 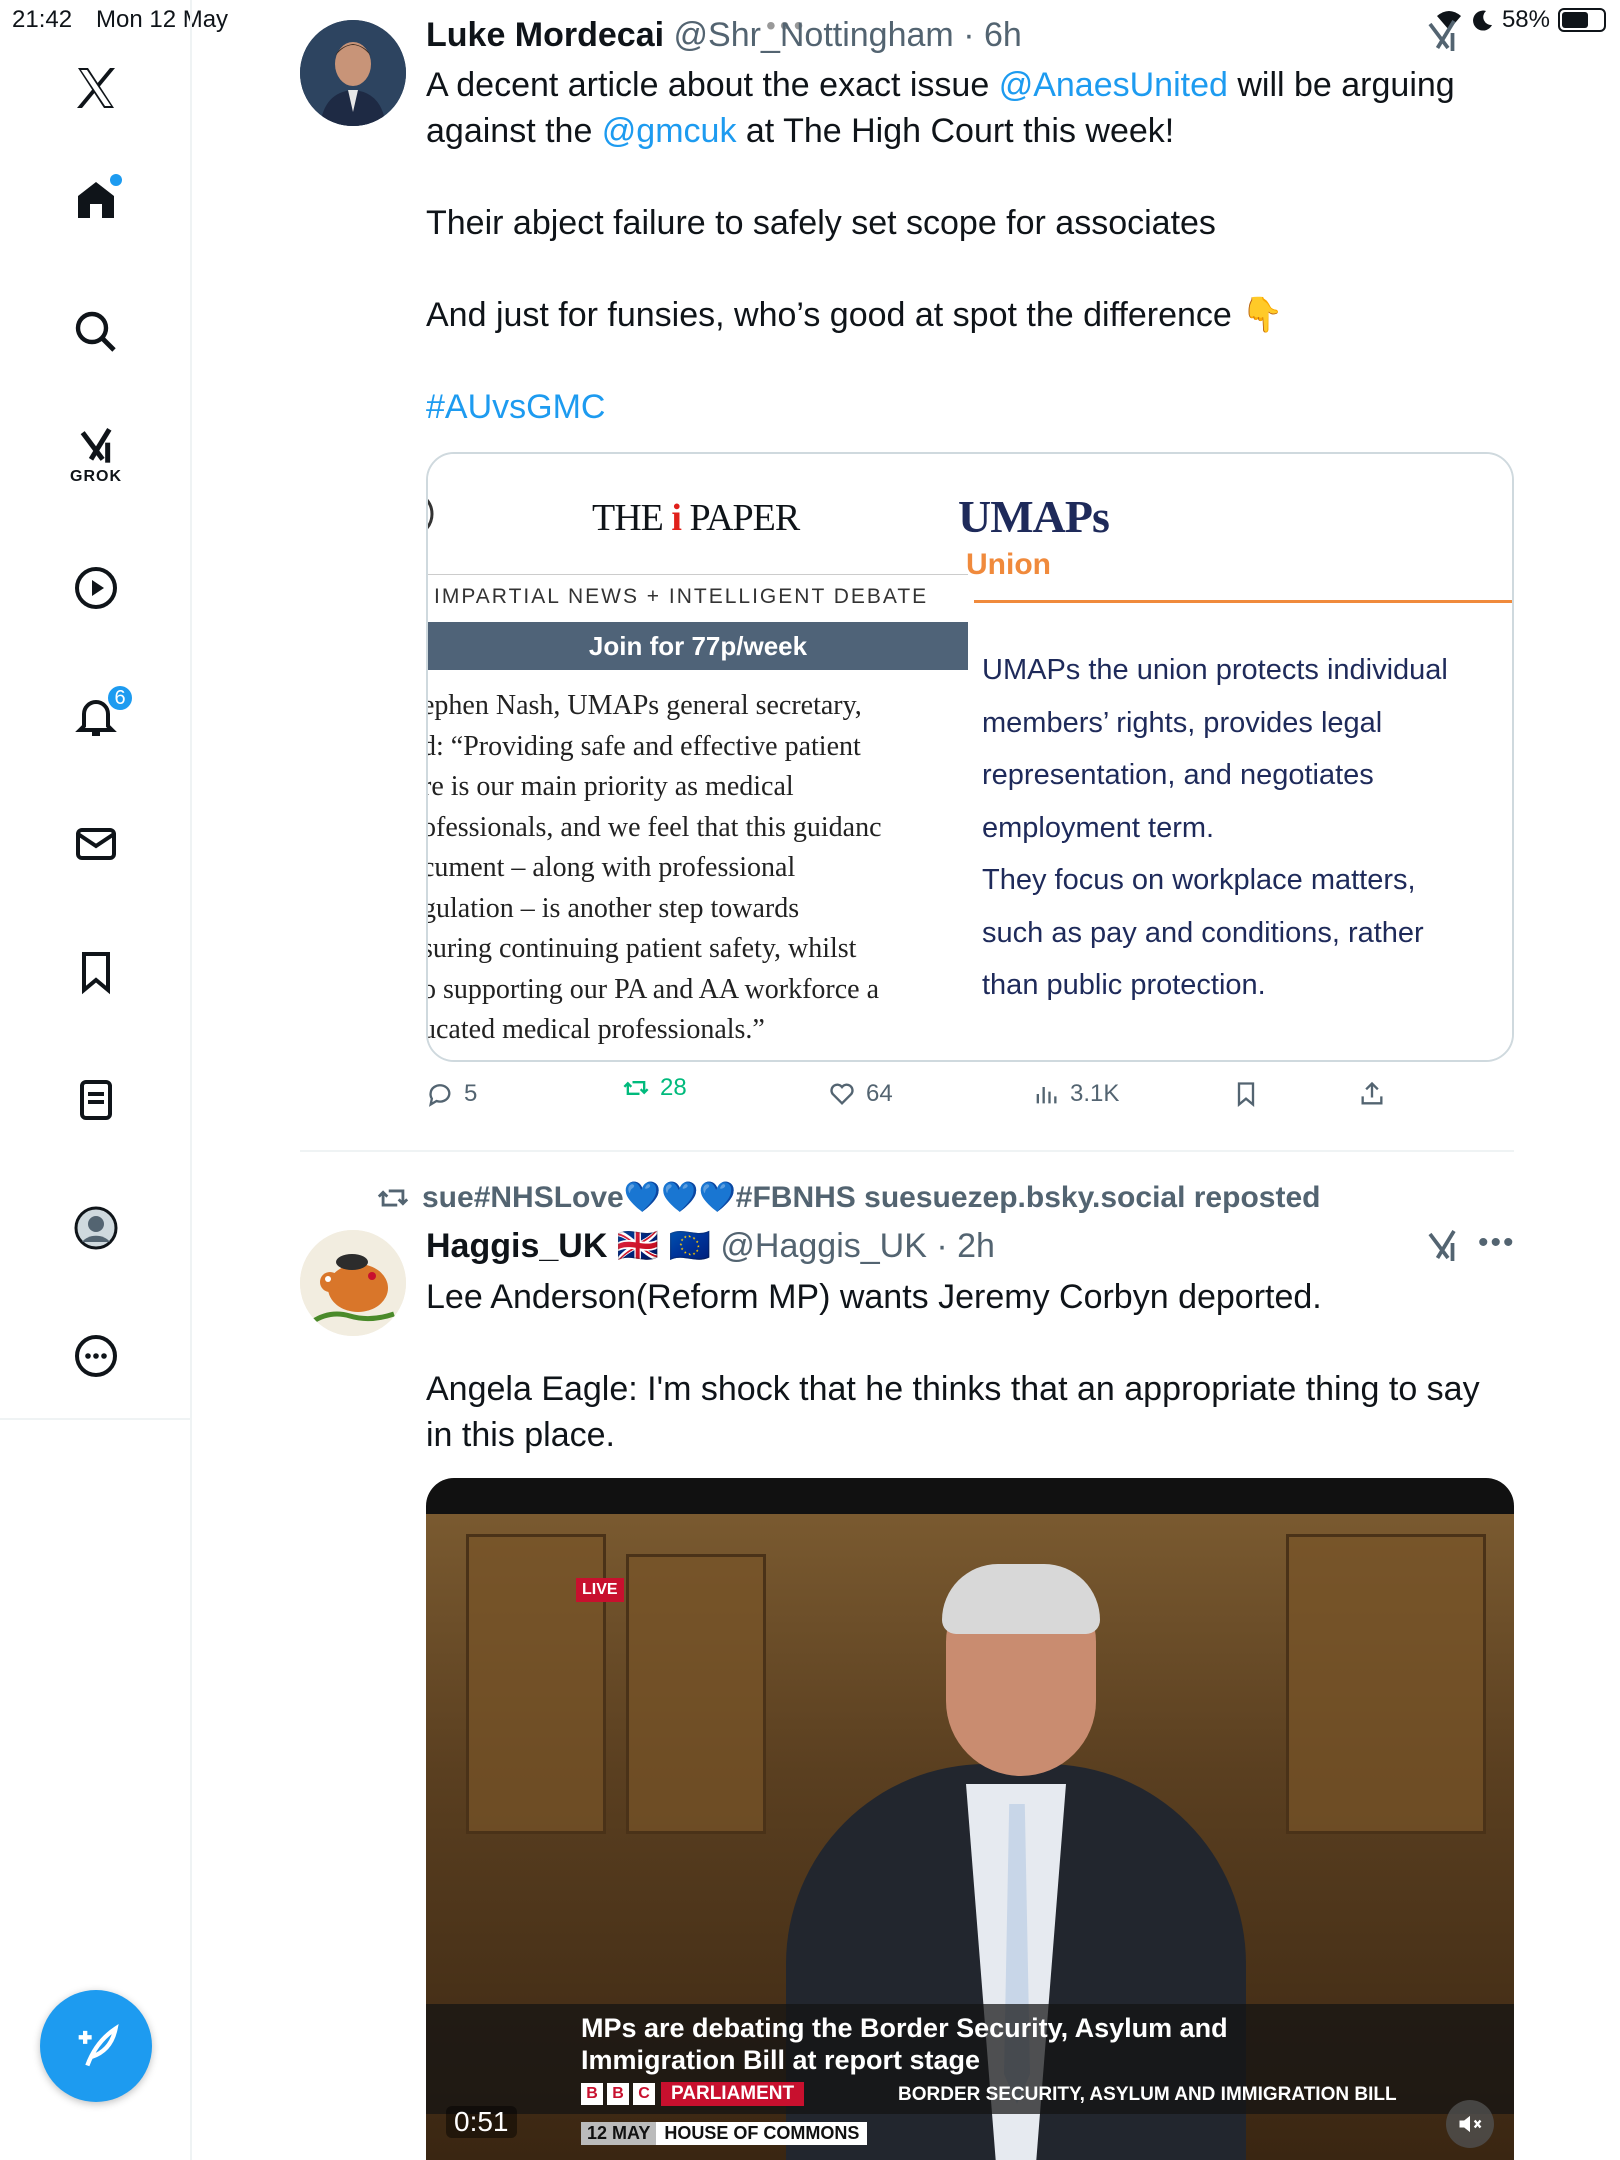 I want to click on haggis-cartoon-icon, so click(x=353, y=1283).